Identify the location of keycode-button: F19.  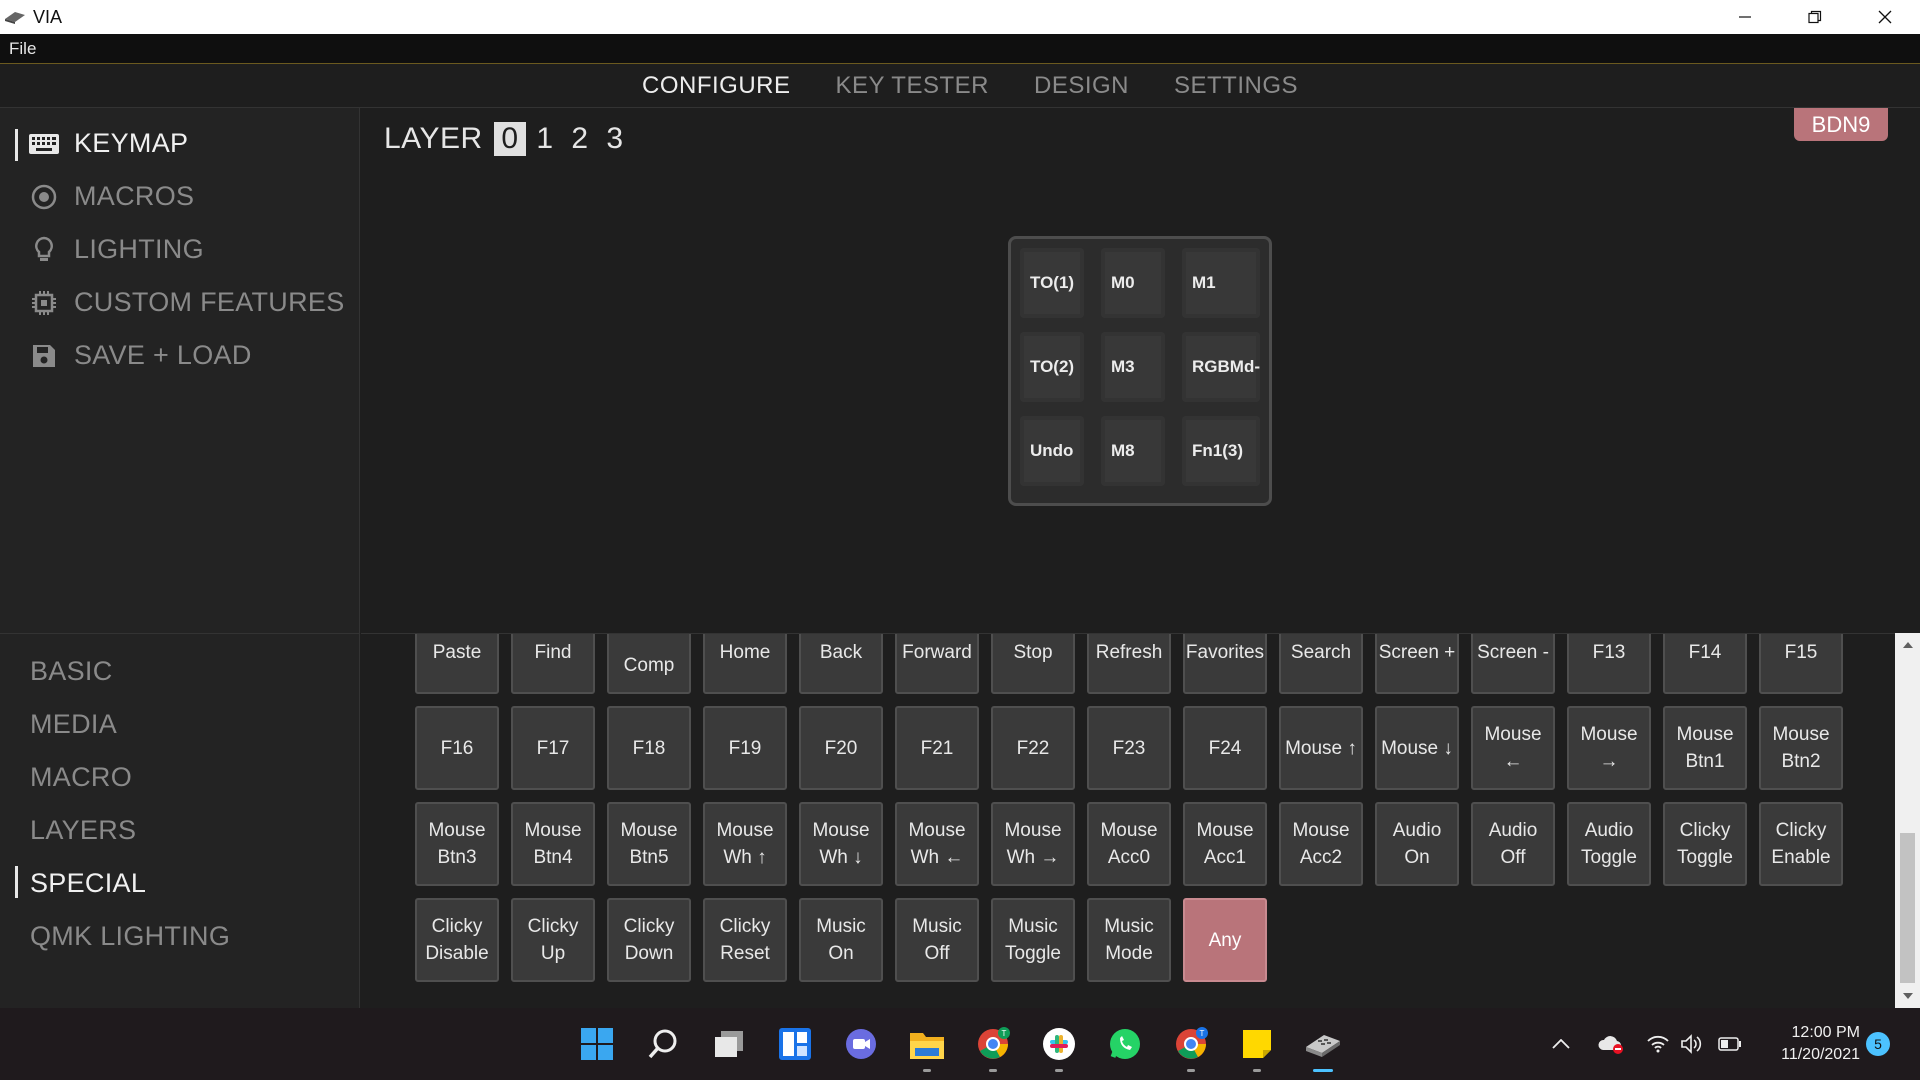
(745, 748).